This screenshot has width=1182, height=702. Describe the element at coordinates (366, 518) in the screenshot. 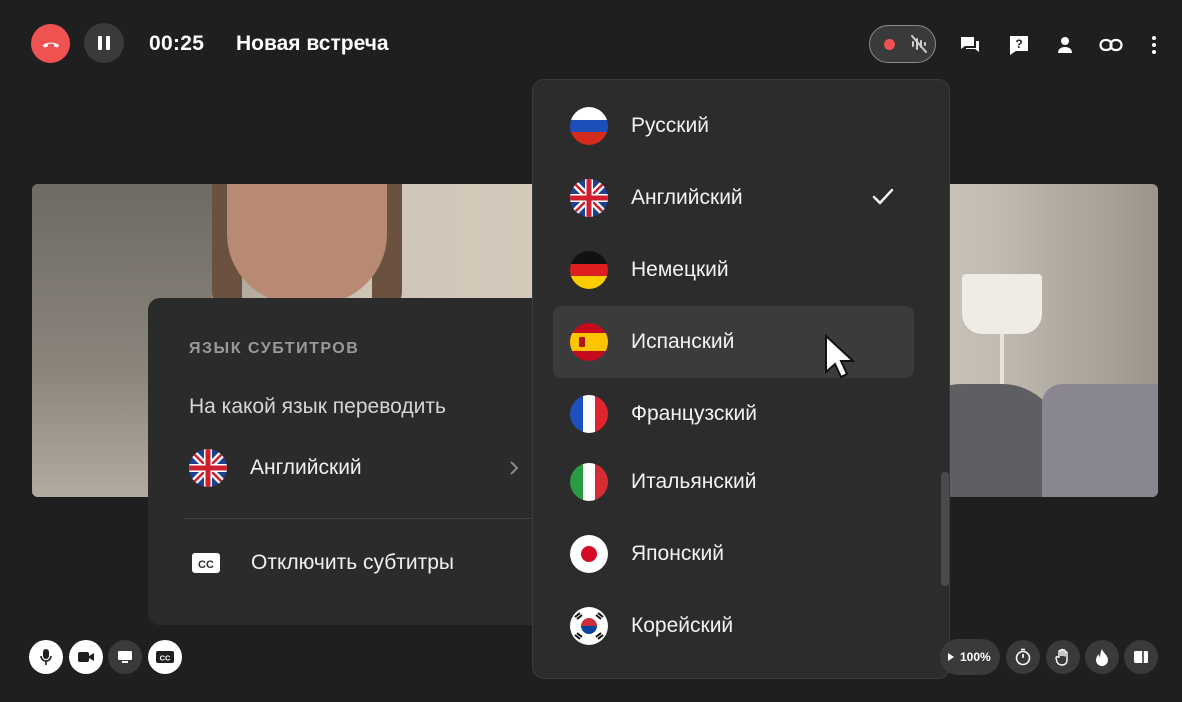

I see `divider` at that location.